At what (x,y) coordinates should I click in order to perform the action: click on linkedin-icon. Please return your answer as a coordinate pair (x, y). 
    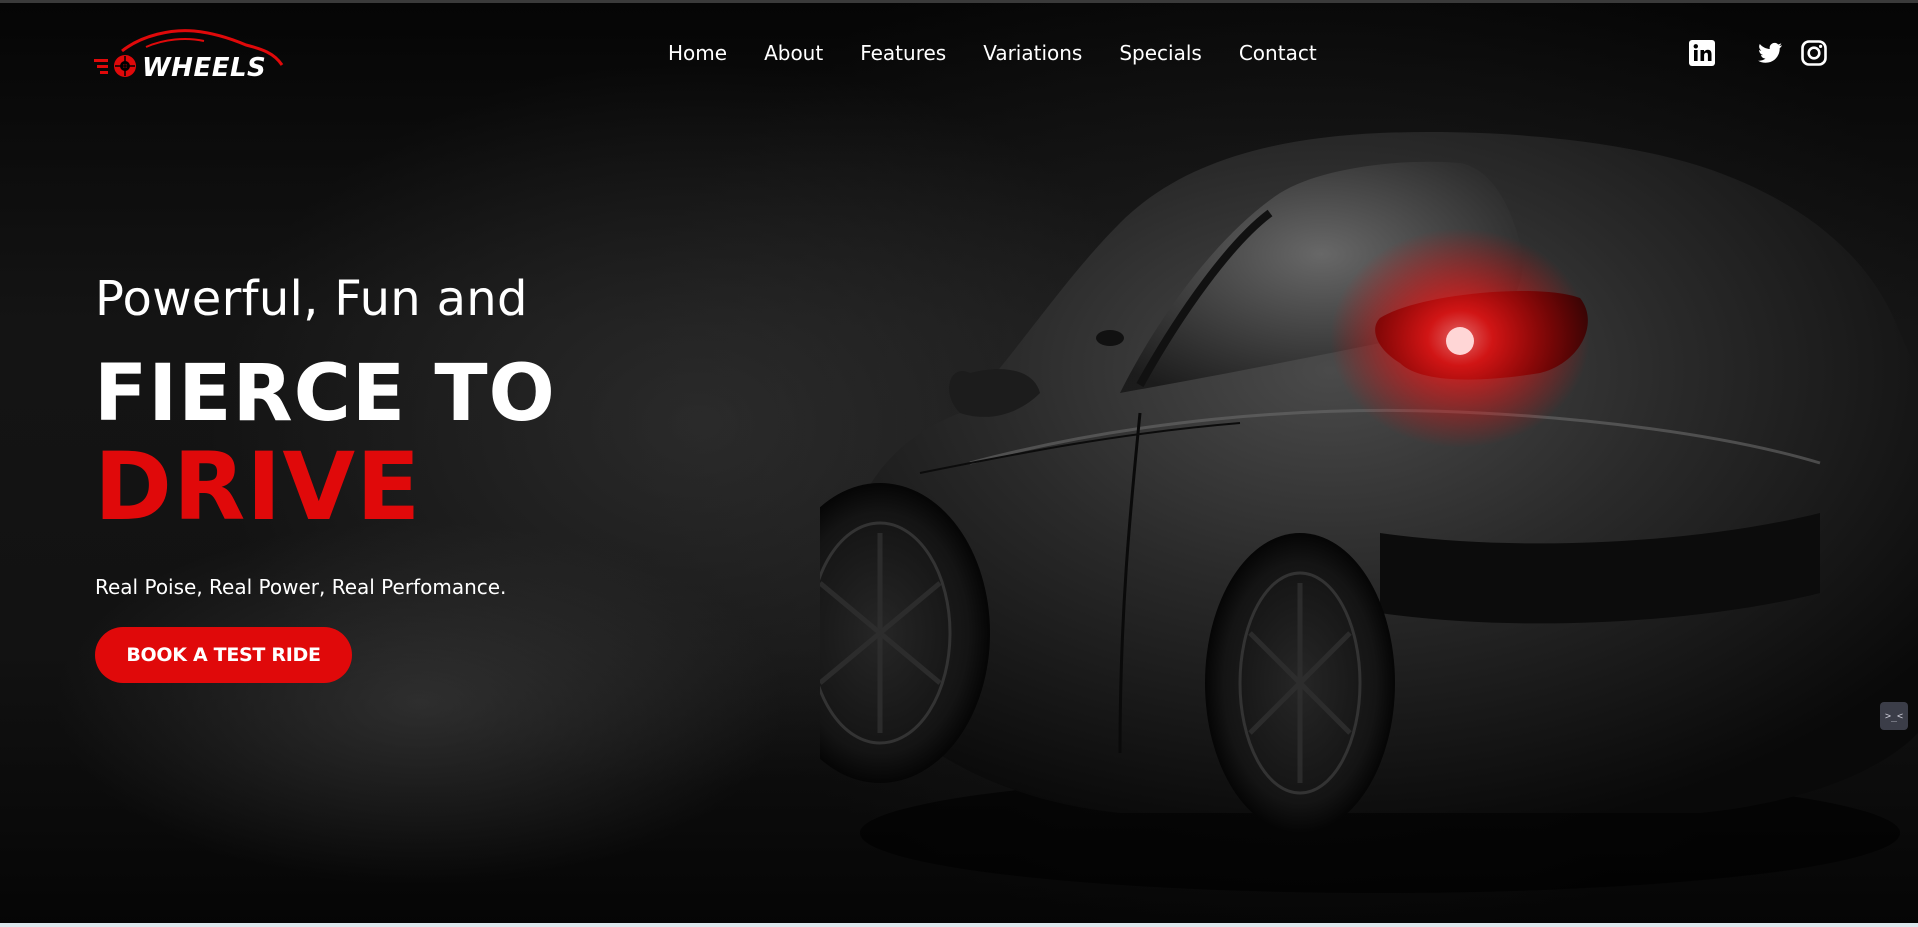
    Looking at the image, I should click on (1702, 53).